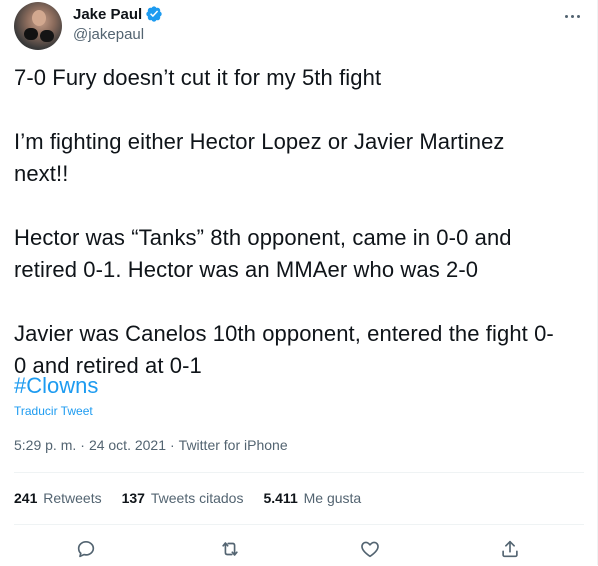  I want to click on quotes-count: 137, so click(133, 498).